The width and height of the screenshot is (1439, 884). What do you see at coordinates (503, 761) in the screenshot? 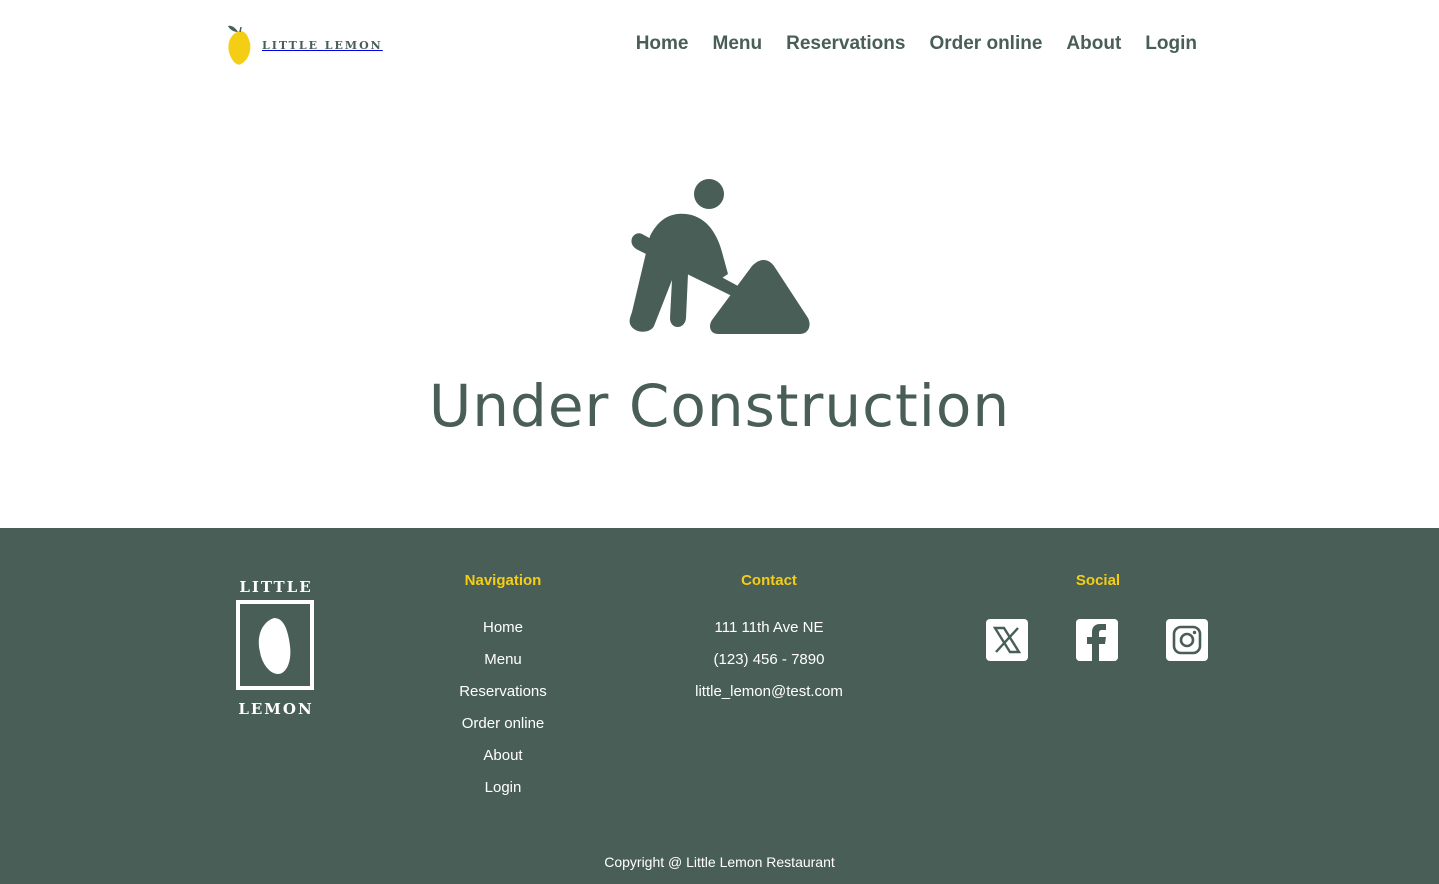
I see `footer-nav-about: About` at bounding box center [503, 761].